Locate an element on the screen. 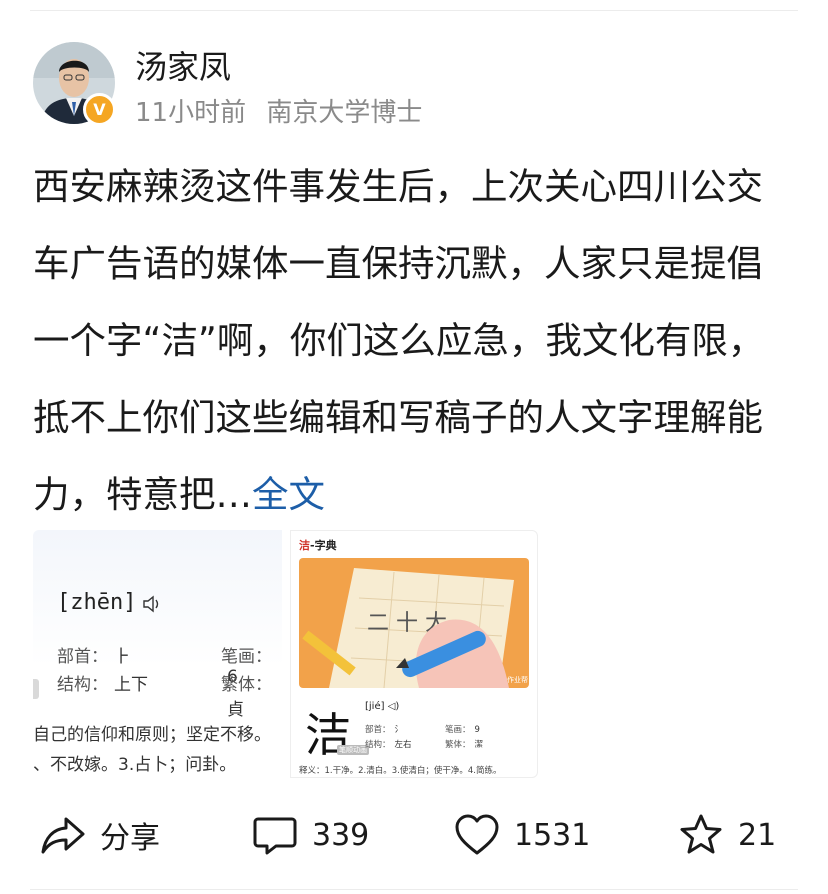 The height and width of the screenshot is (894, 828). dict-pinyin: [zhēn] is located at coordinates (97, 602).